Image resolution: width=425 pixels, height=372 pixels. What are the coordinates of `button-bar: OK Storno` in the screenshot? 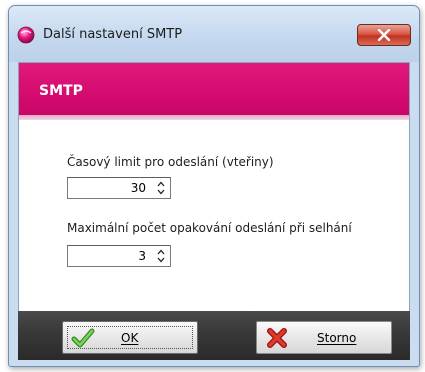 It's located at (214, 335).